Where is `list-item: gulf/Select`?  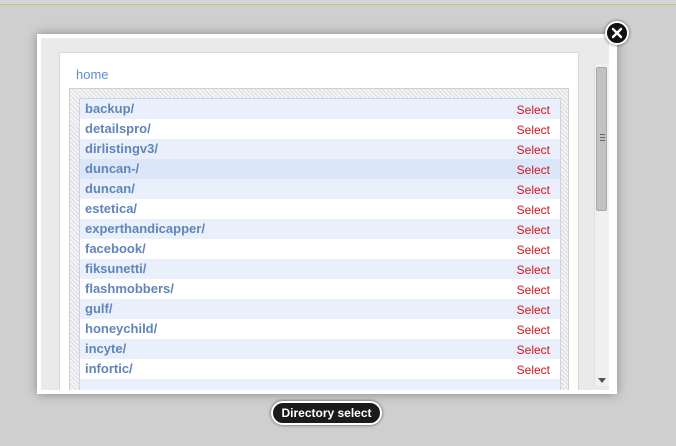
list-item: gulf/Select is located at coordinates (320, 309).